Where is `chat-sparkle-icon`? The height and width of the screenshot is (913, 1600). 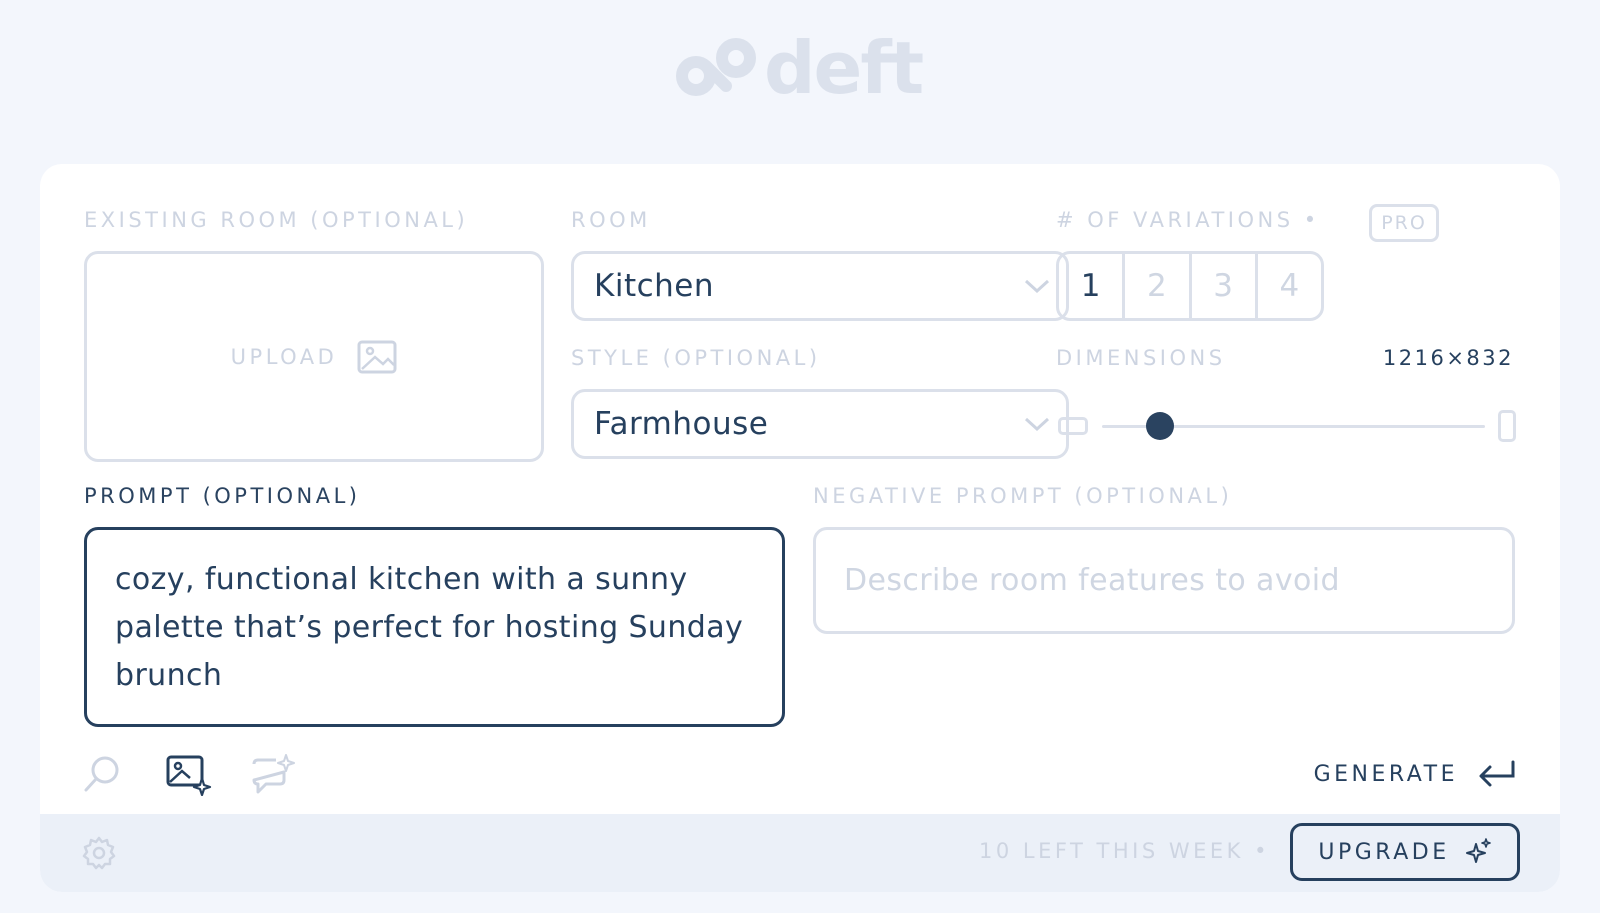
chat-sparkle-icon is located at coordinates (273, 775).